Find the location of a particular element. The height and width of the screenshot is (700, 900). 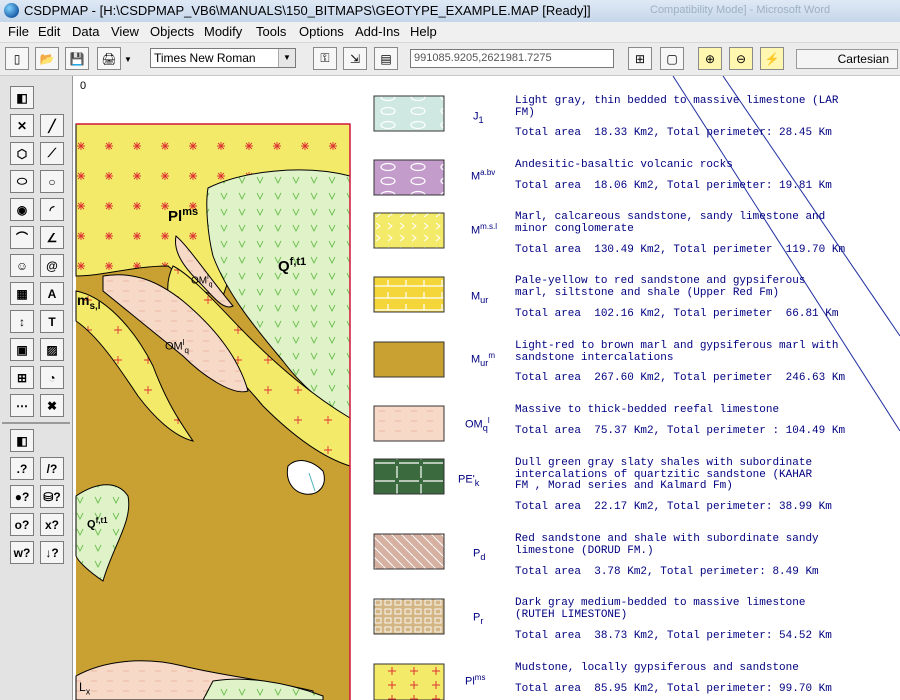

polyline-icon: ⟋ is located at coordinates (52, 153).